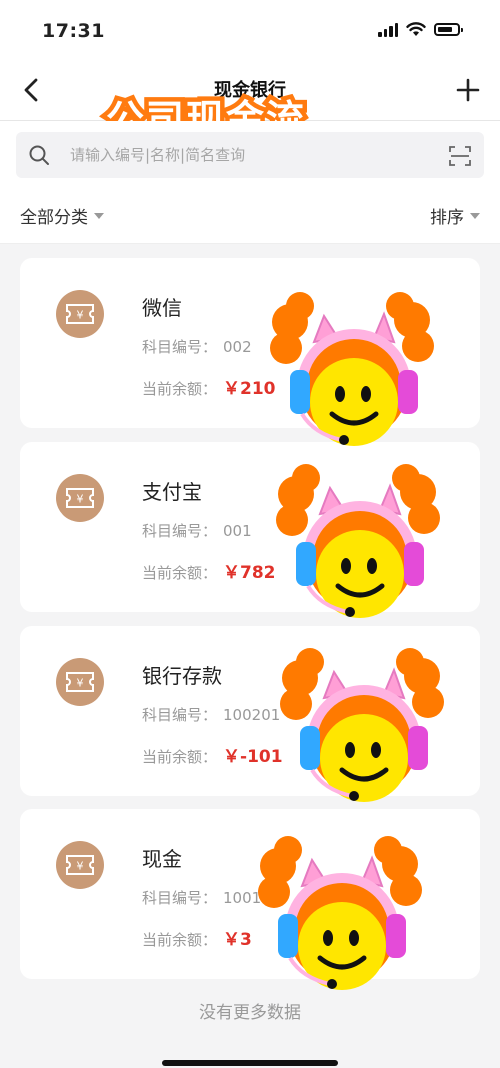  I want to click on battery-icon, so click(448, 29).